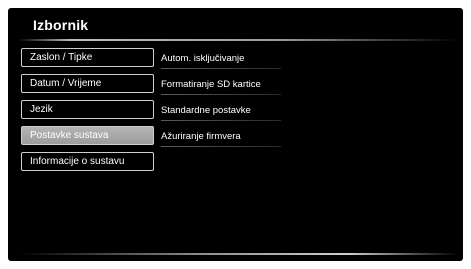 Image resolution: width=471 pixels, height=269 pixels. Describe the element at coordinates (87, 57) in the screenshot. I see `menu-item-display-buttons: Zaslon / Tipke` at that location.